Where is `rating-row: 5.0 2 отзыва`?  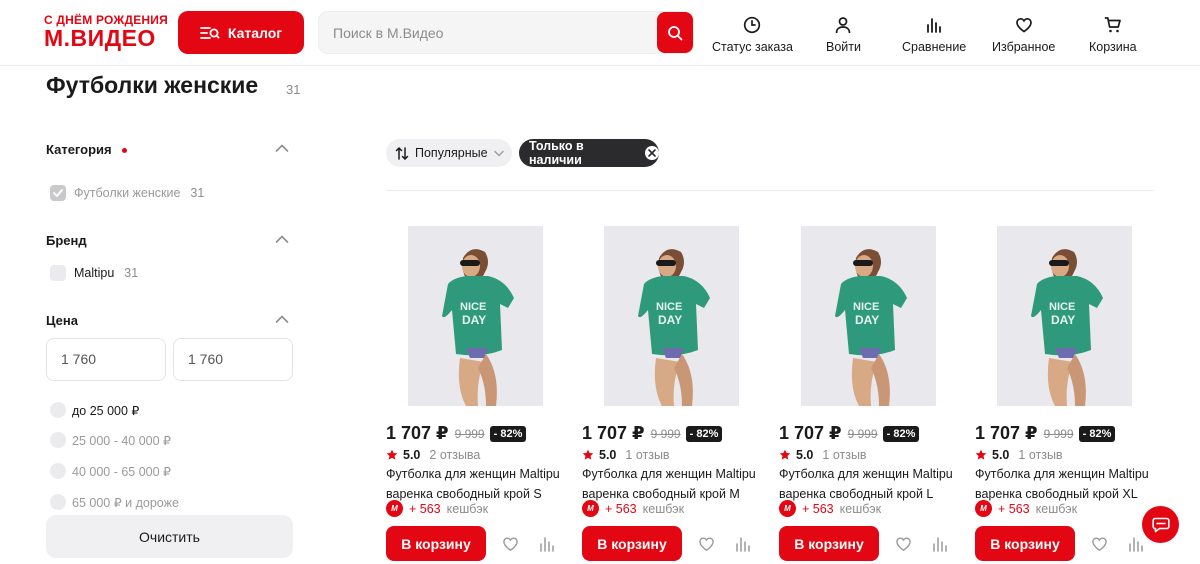
rating-row: 5.0 2 отзыва is located at coordinates (433, 455).